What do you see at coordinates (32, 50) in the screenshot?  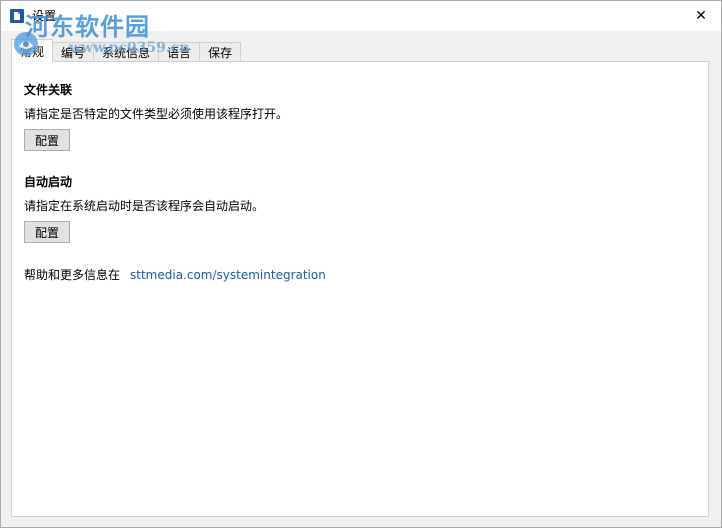 I see `tab-general: 常规` at bounding box center [32, 50].